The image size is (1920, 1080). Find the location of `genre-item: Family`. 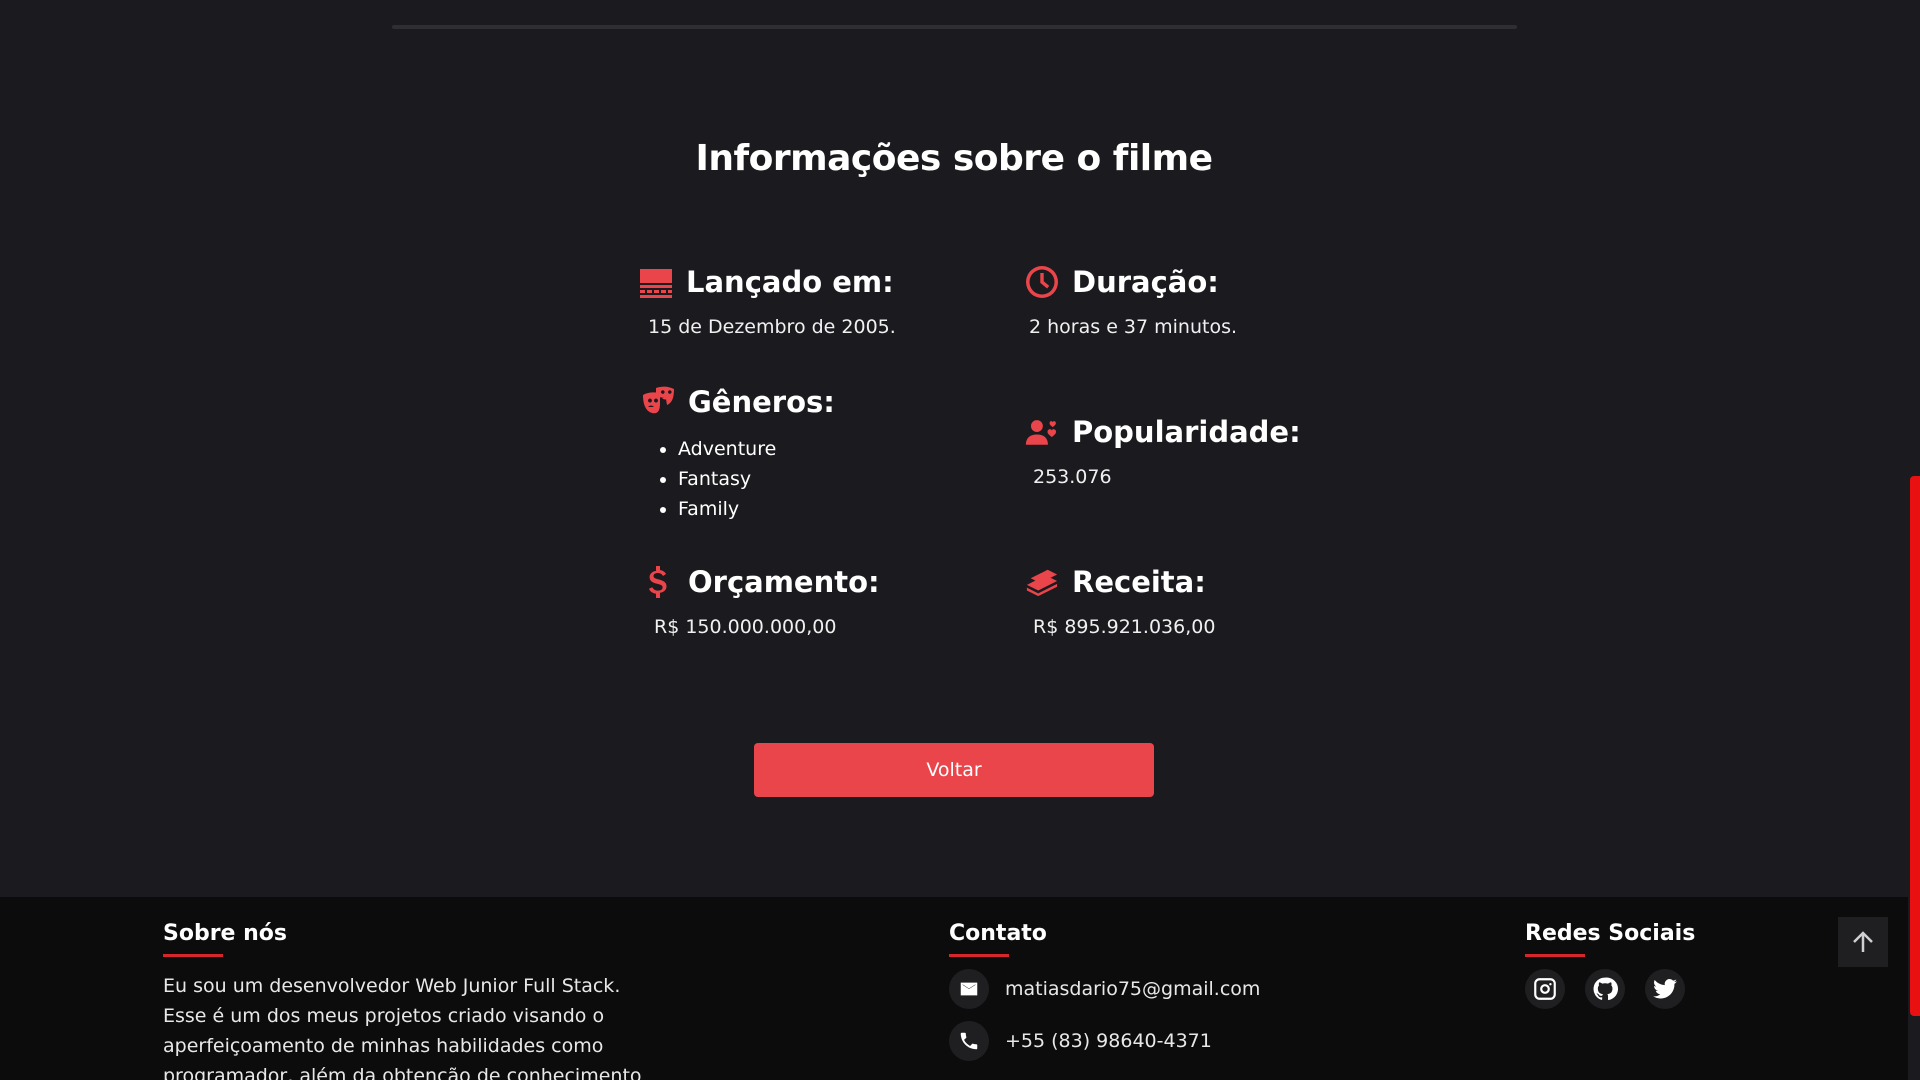

genre-item: Family is located at coordinates (756, 509).